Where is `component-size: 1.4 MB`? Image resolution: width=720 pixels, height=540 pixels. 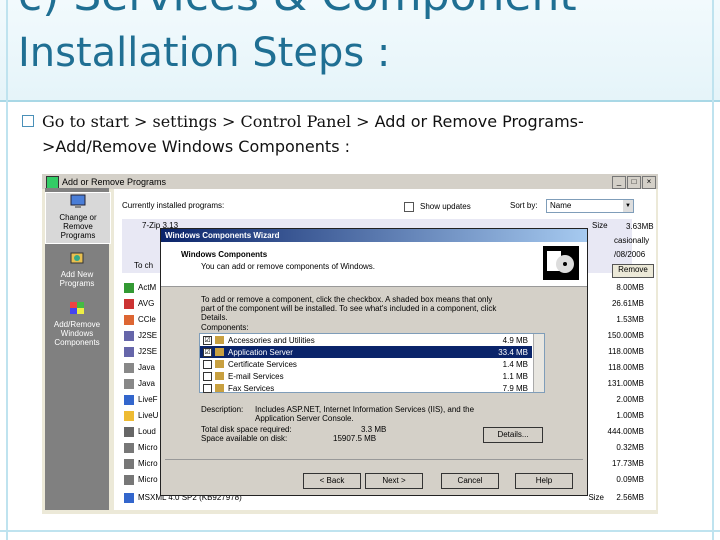 component-size: 1.4 MB is located at coordinates (515, 364).